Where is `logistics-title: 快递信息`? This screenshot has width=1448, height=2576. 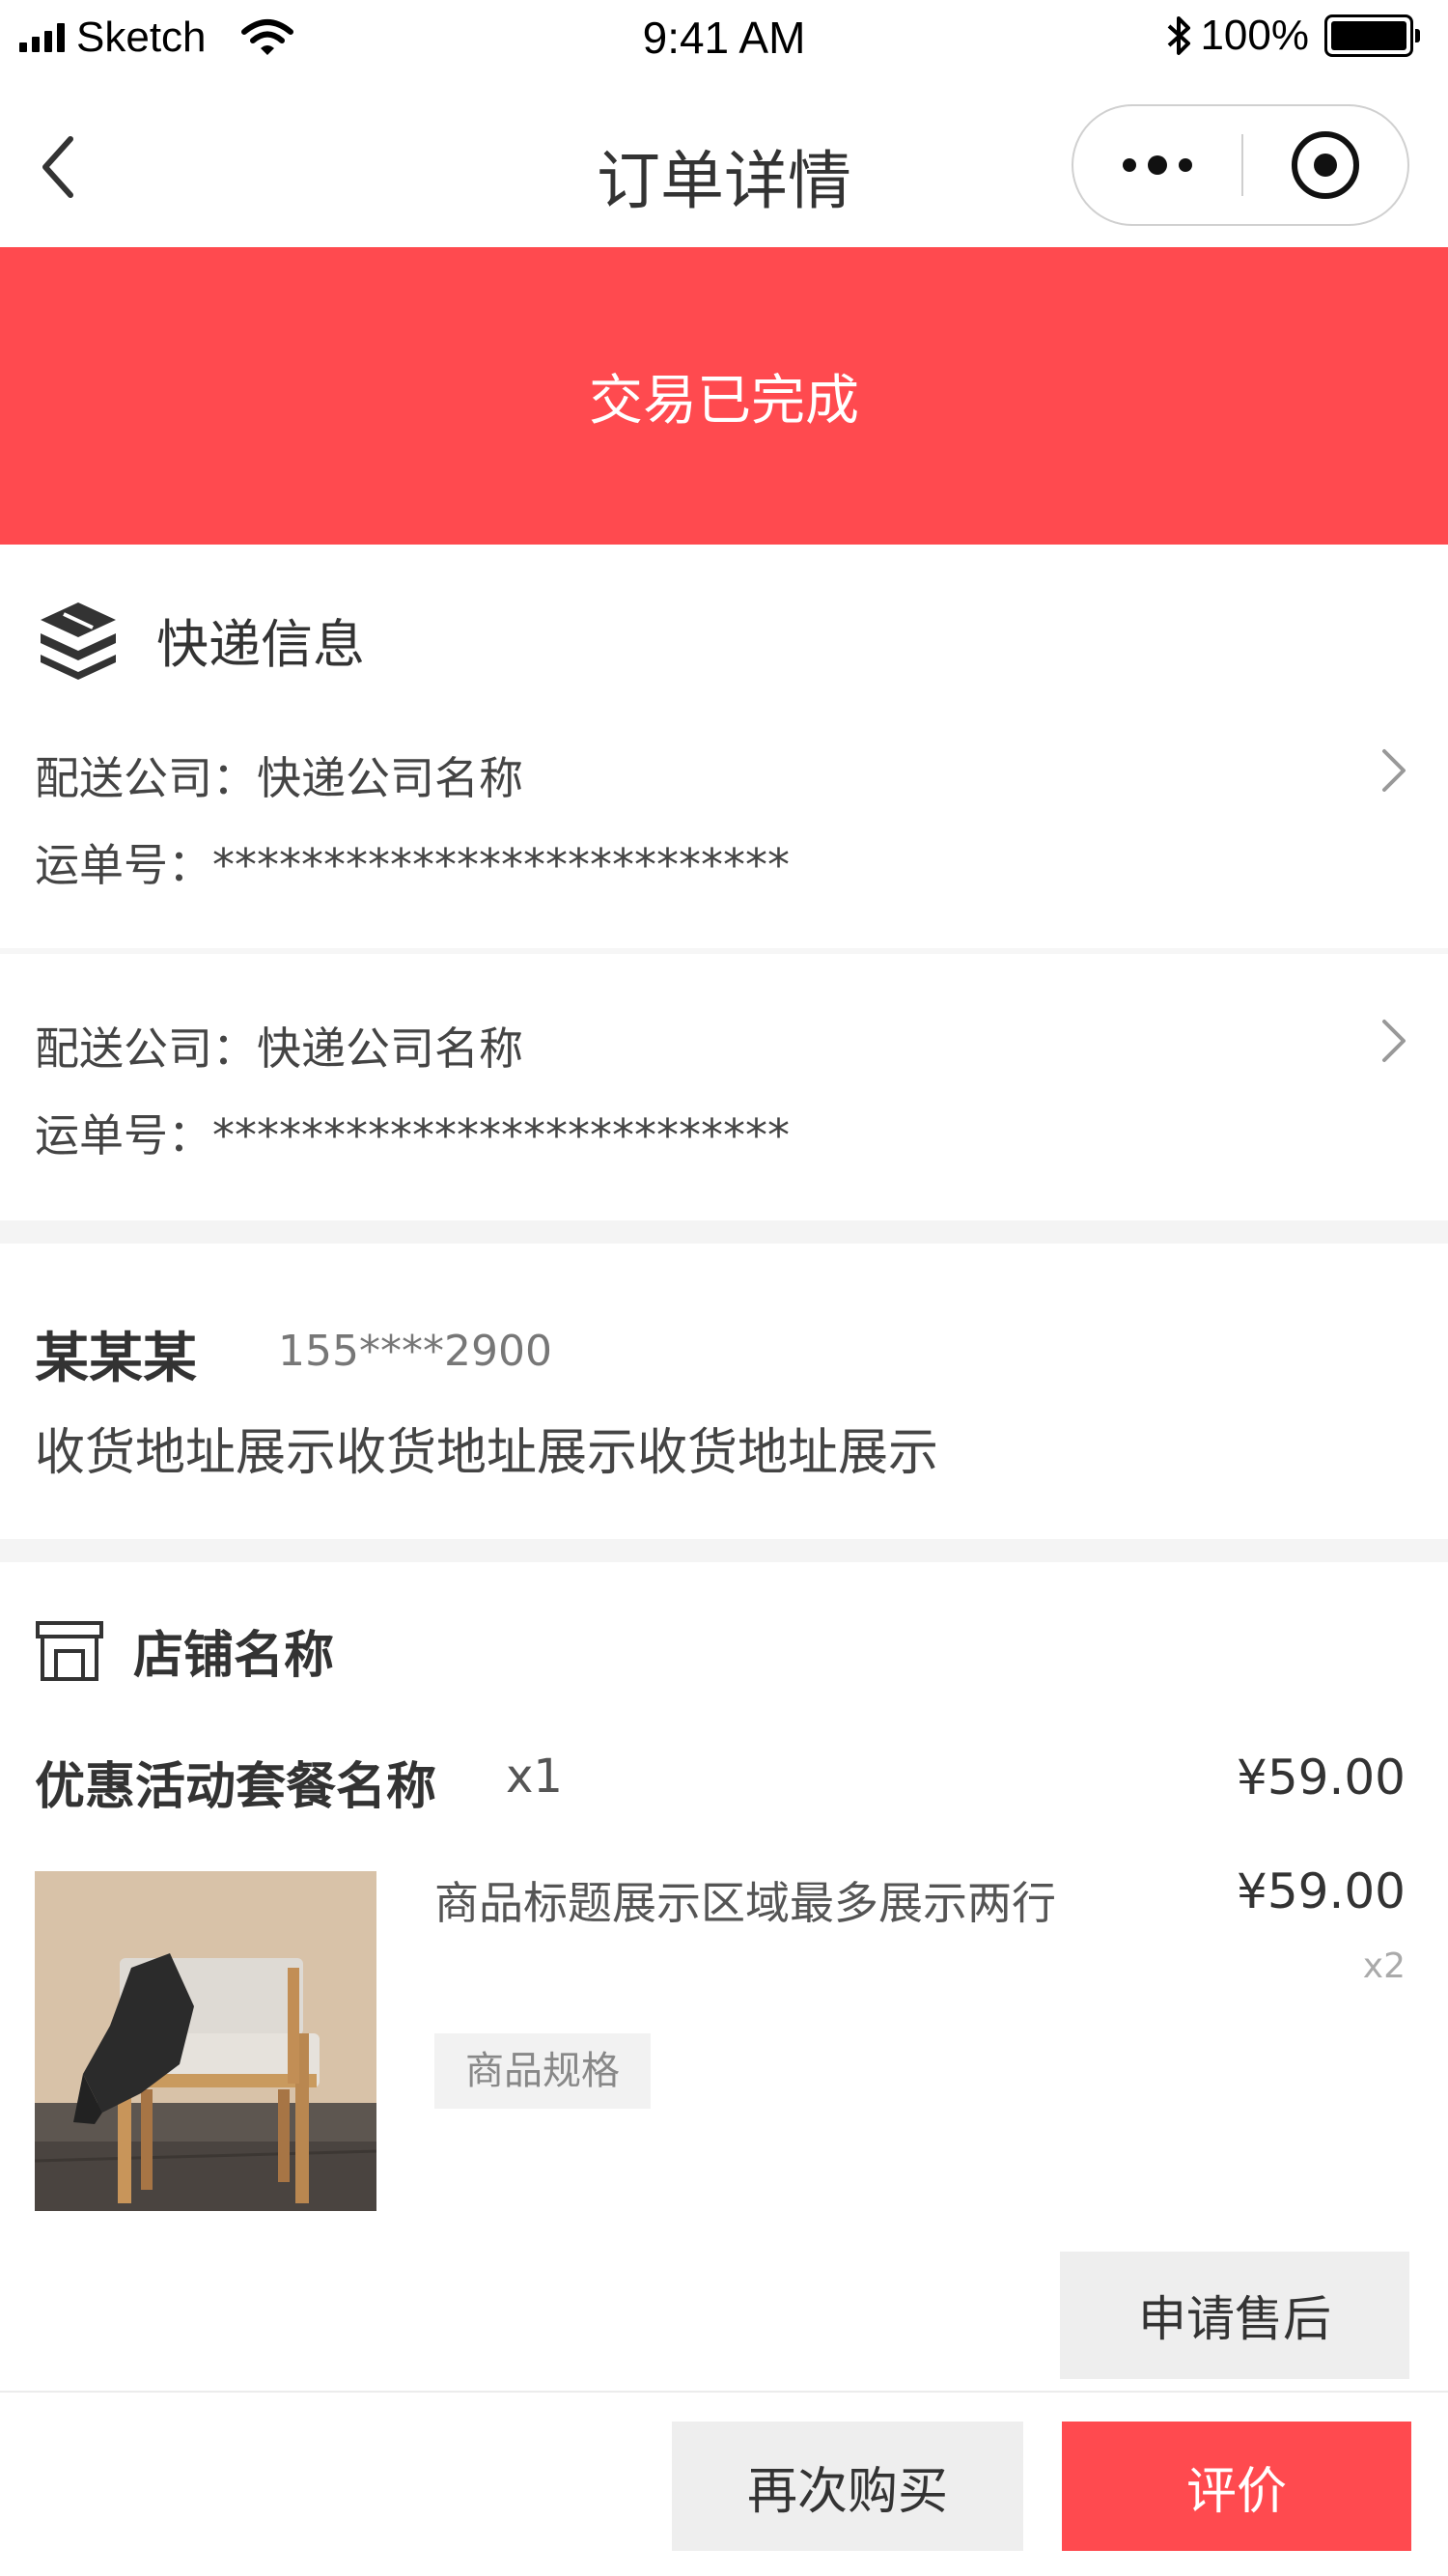 logistics-title: 快递信息 is located at coordinates (261, 644).